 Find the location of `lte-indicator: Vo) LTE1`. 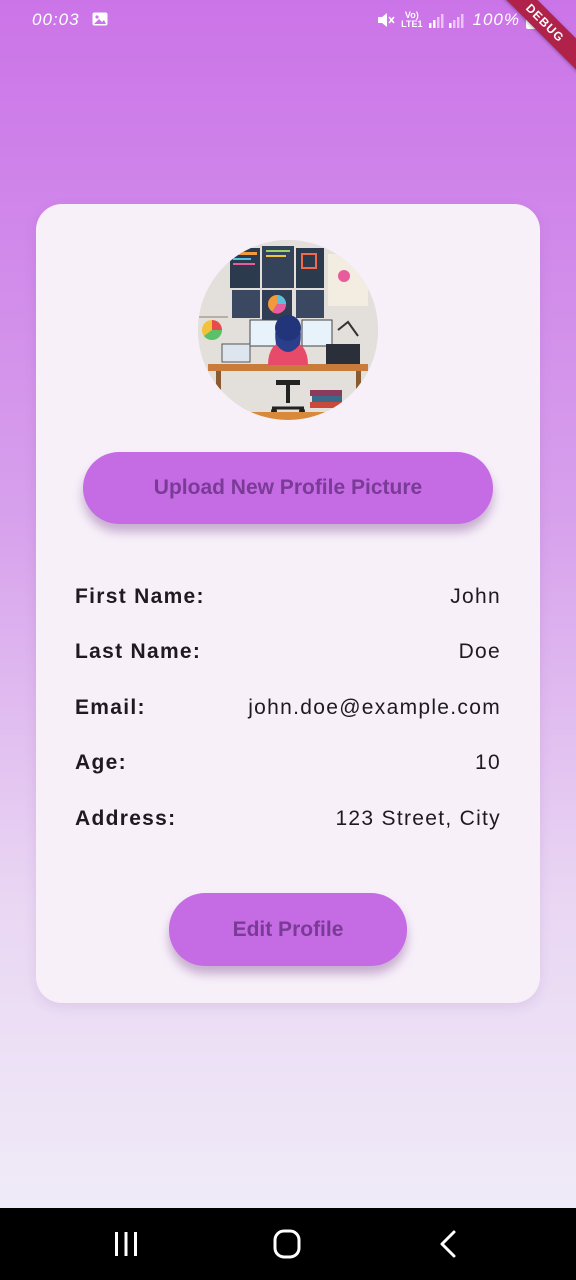

lte-indicator: Vo) LTE1 is located at coordinates (411, 20).